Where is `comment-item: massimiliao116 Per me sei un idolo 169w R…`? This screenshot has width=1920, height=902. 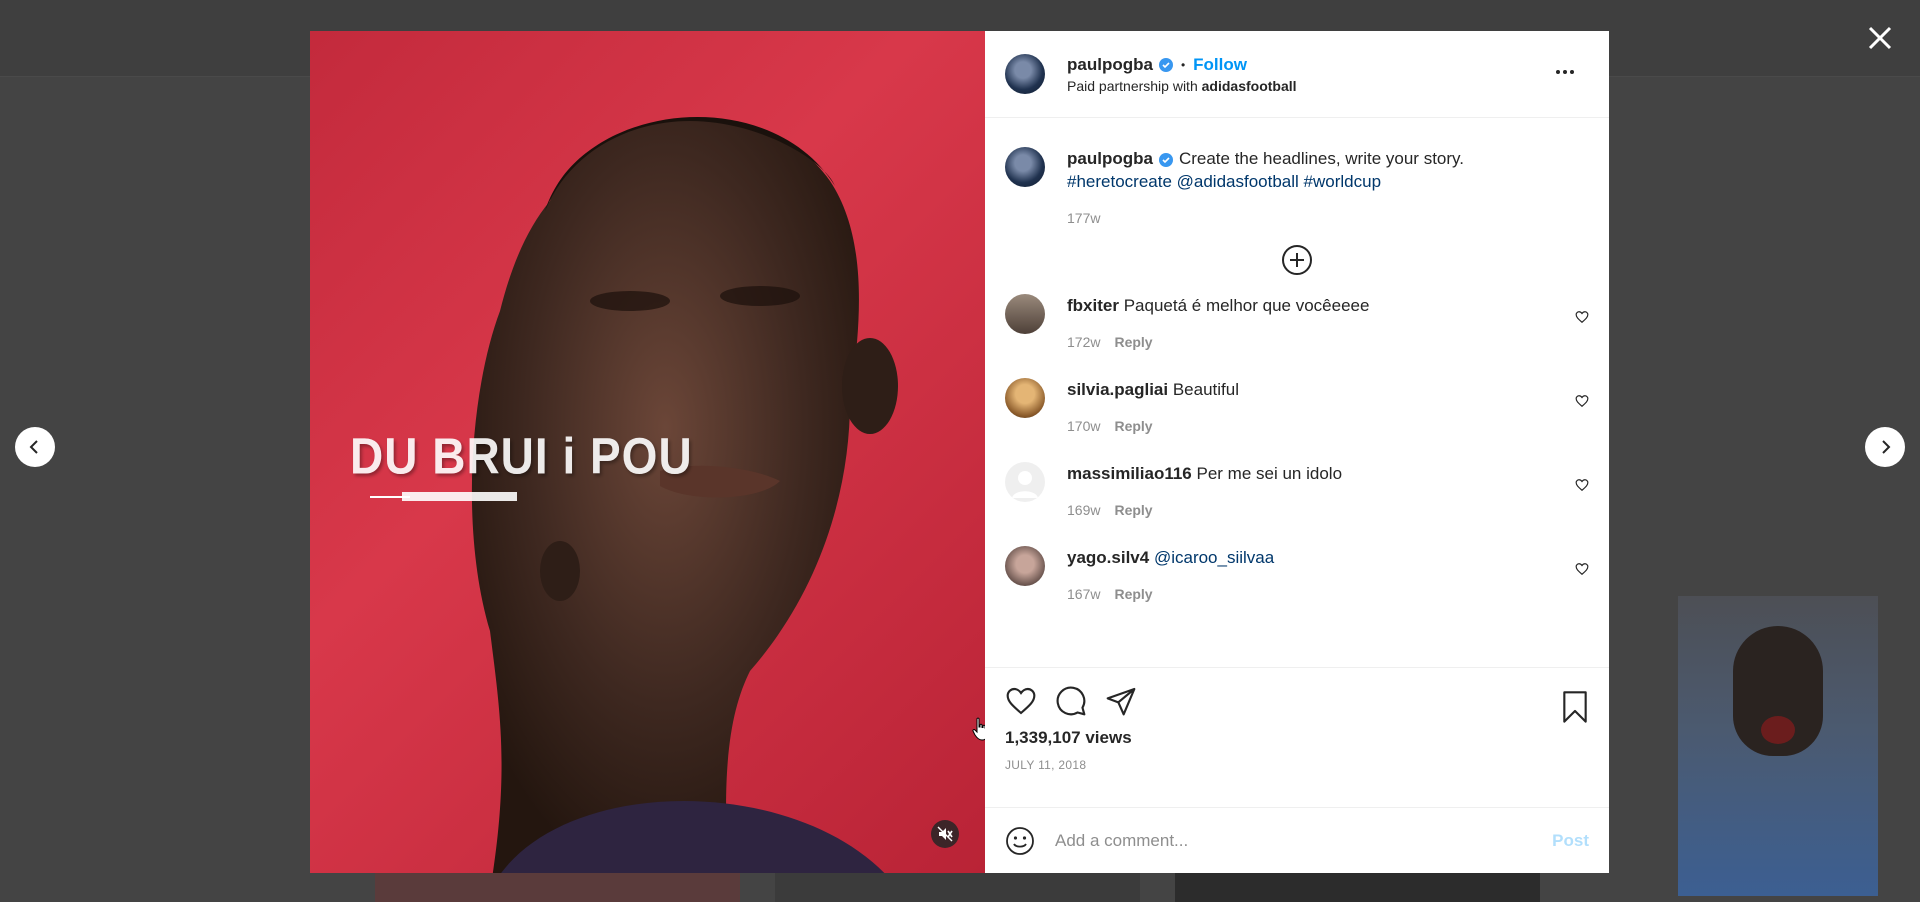 comment-item: massimiliao116 Per me sei un idolo 169w R… is located at coordinates (1297, 492).